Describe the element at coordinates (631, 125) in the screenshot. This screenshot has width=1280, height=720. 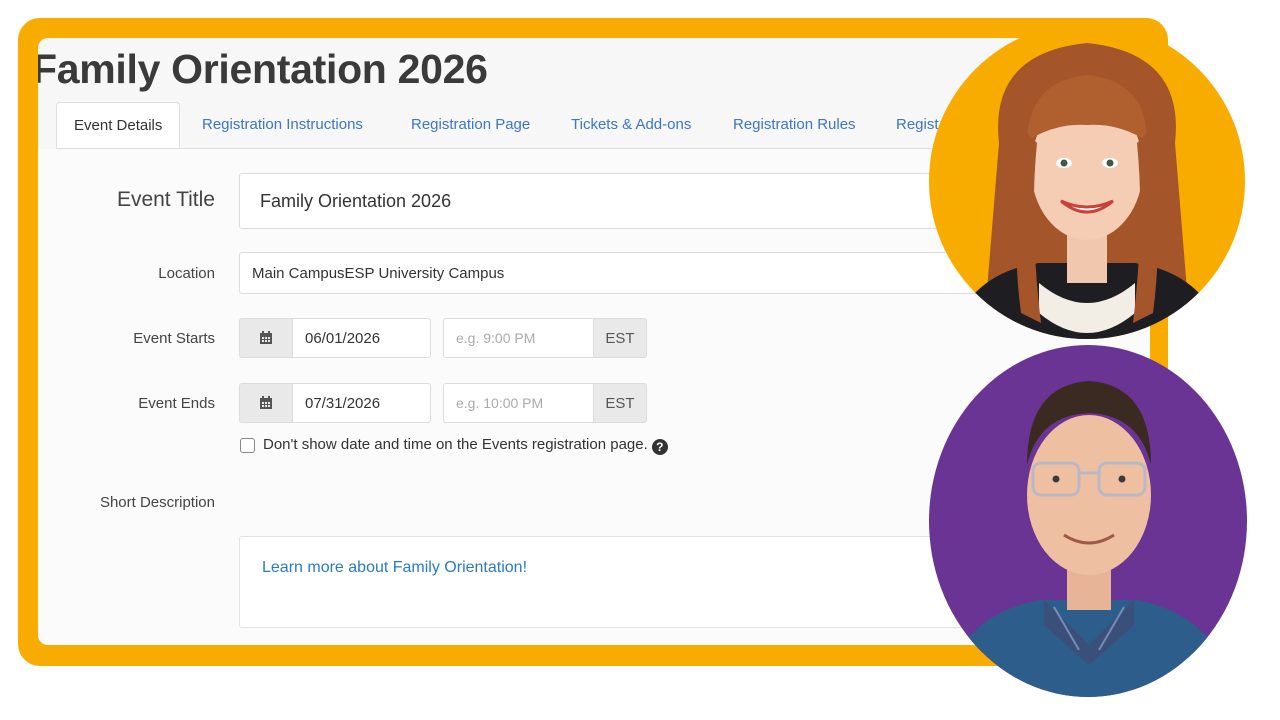
I see `tab-tickets-addons: Tickets & Add-ons` at that location.